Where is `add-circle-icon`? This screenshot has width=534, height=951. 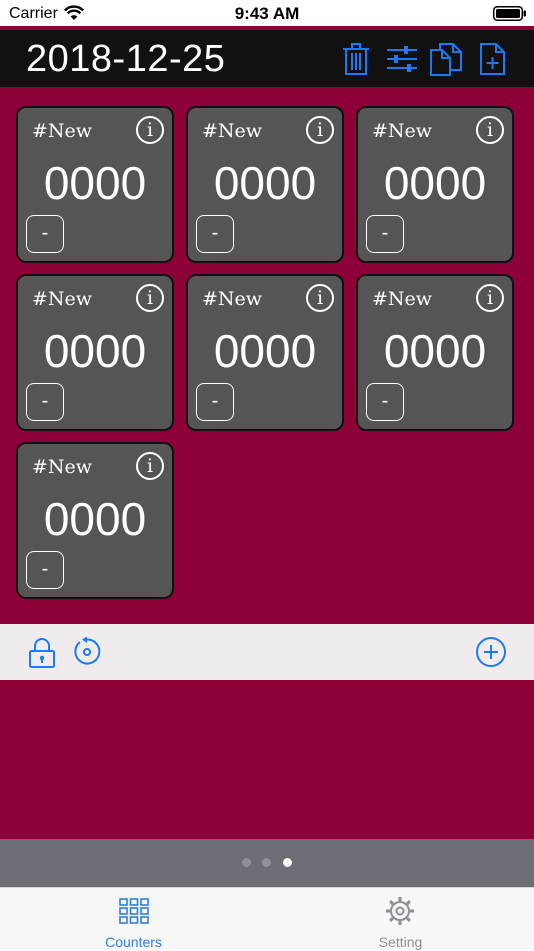 add-circle-icon is located at coordinates (491, 652).